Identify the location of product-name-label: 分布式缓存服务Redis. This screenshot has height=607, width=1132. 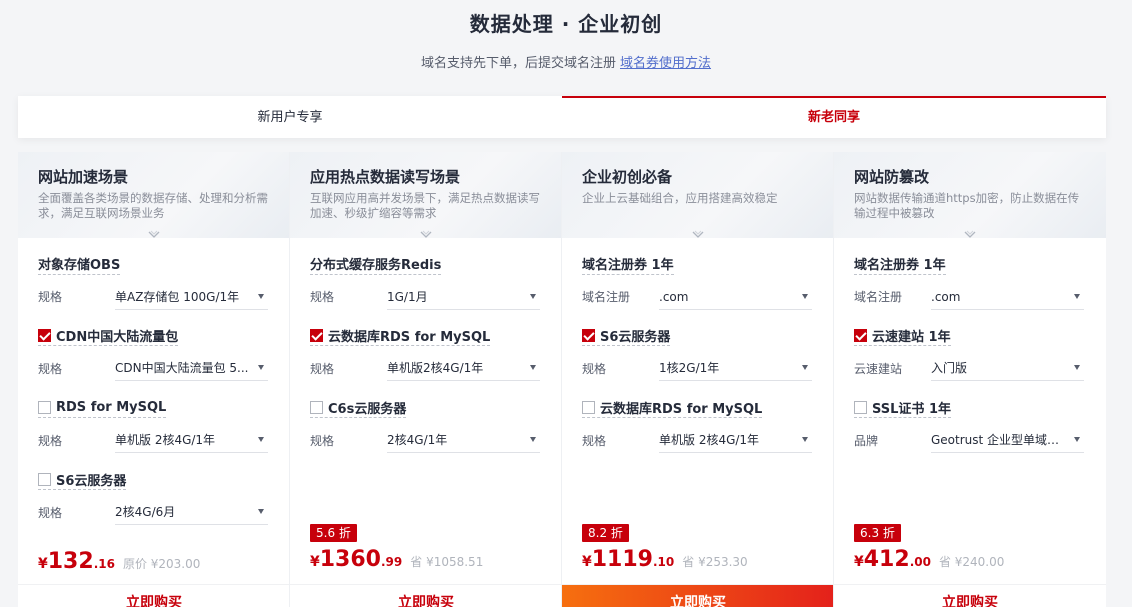
(376, 265).